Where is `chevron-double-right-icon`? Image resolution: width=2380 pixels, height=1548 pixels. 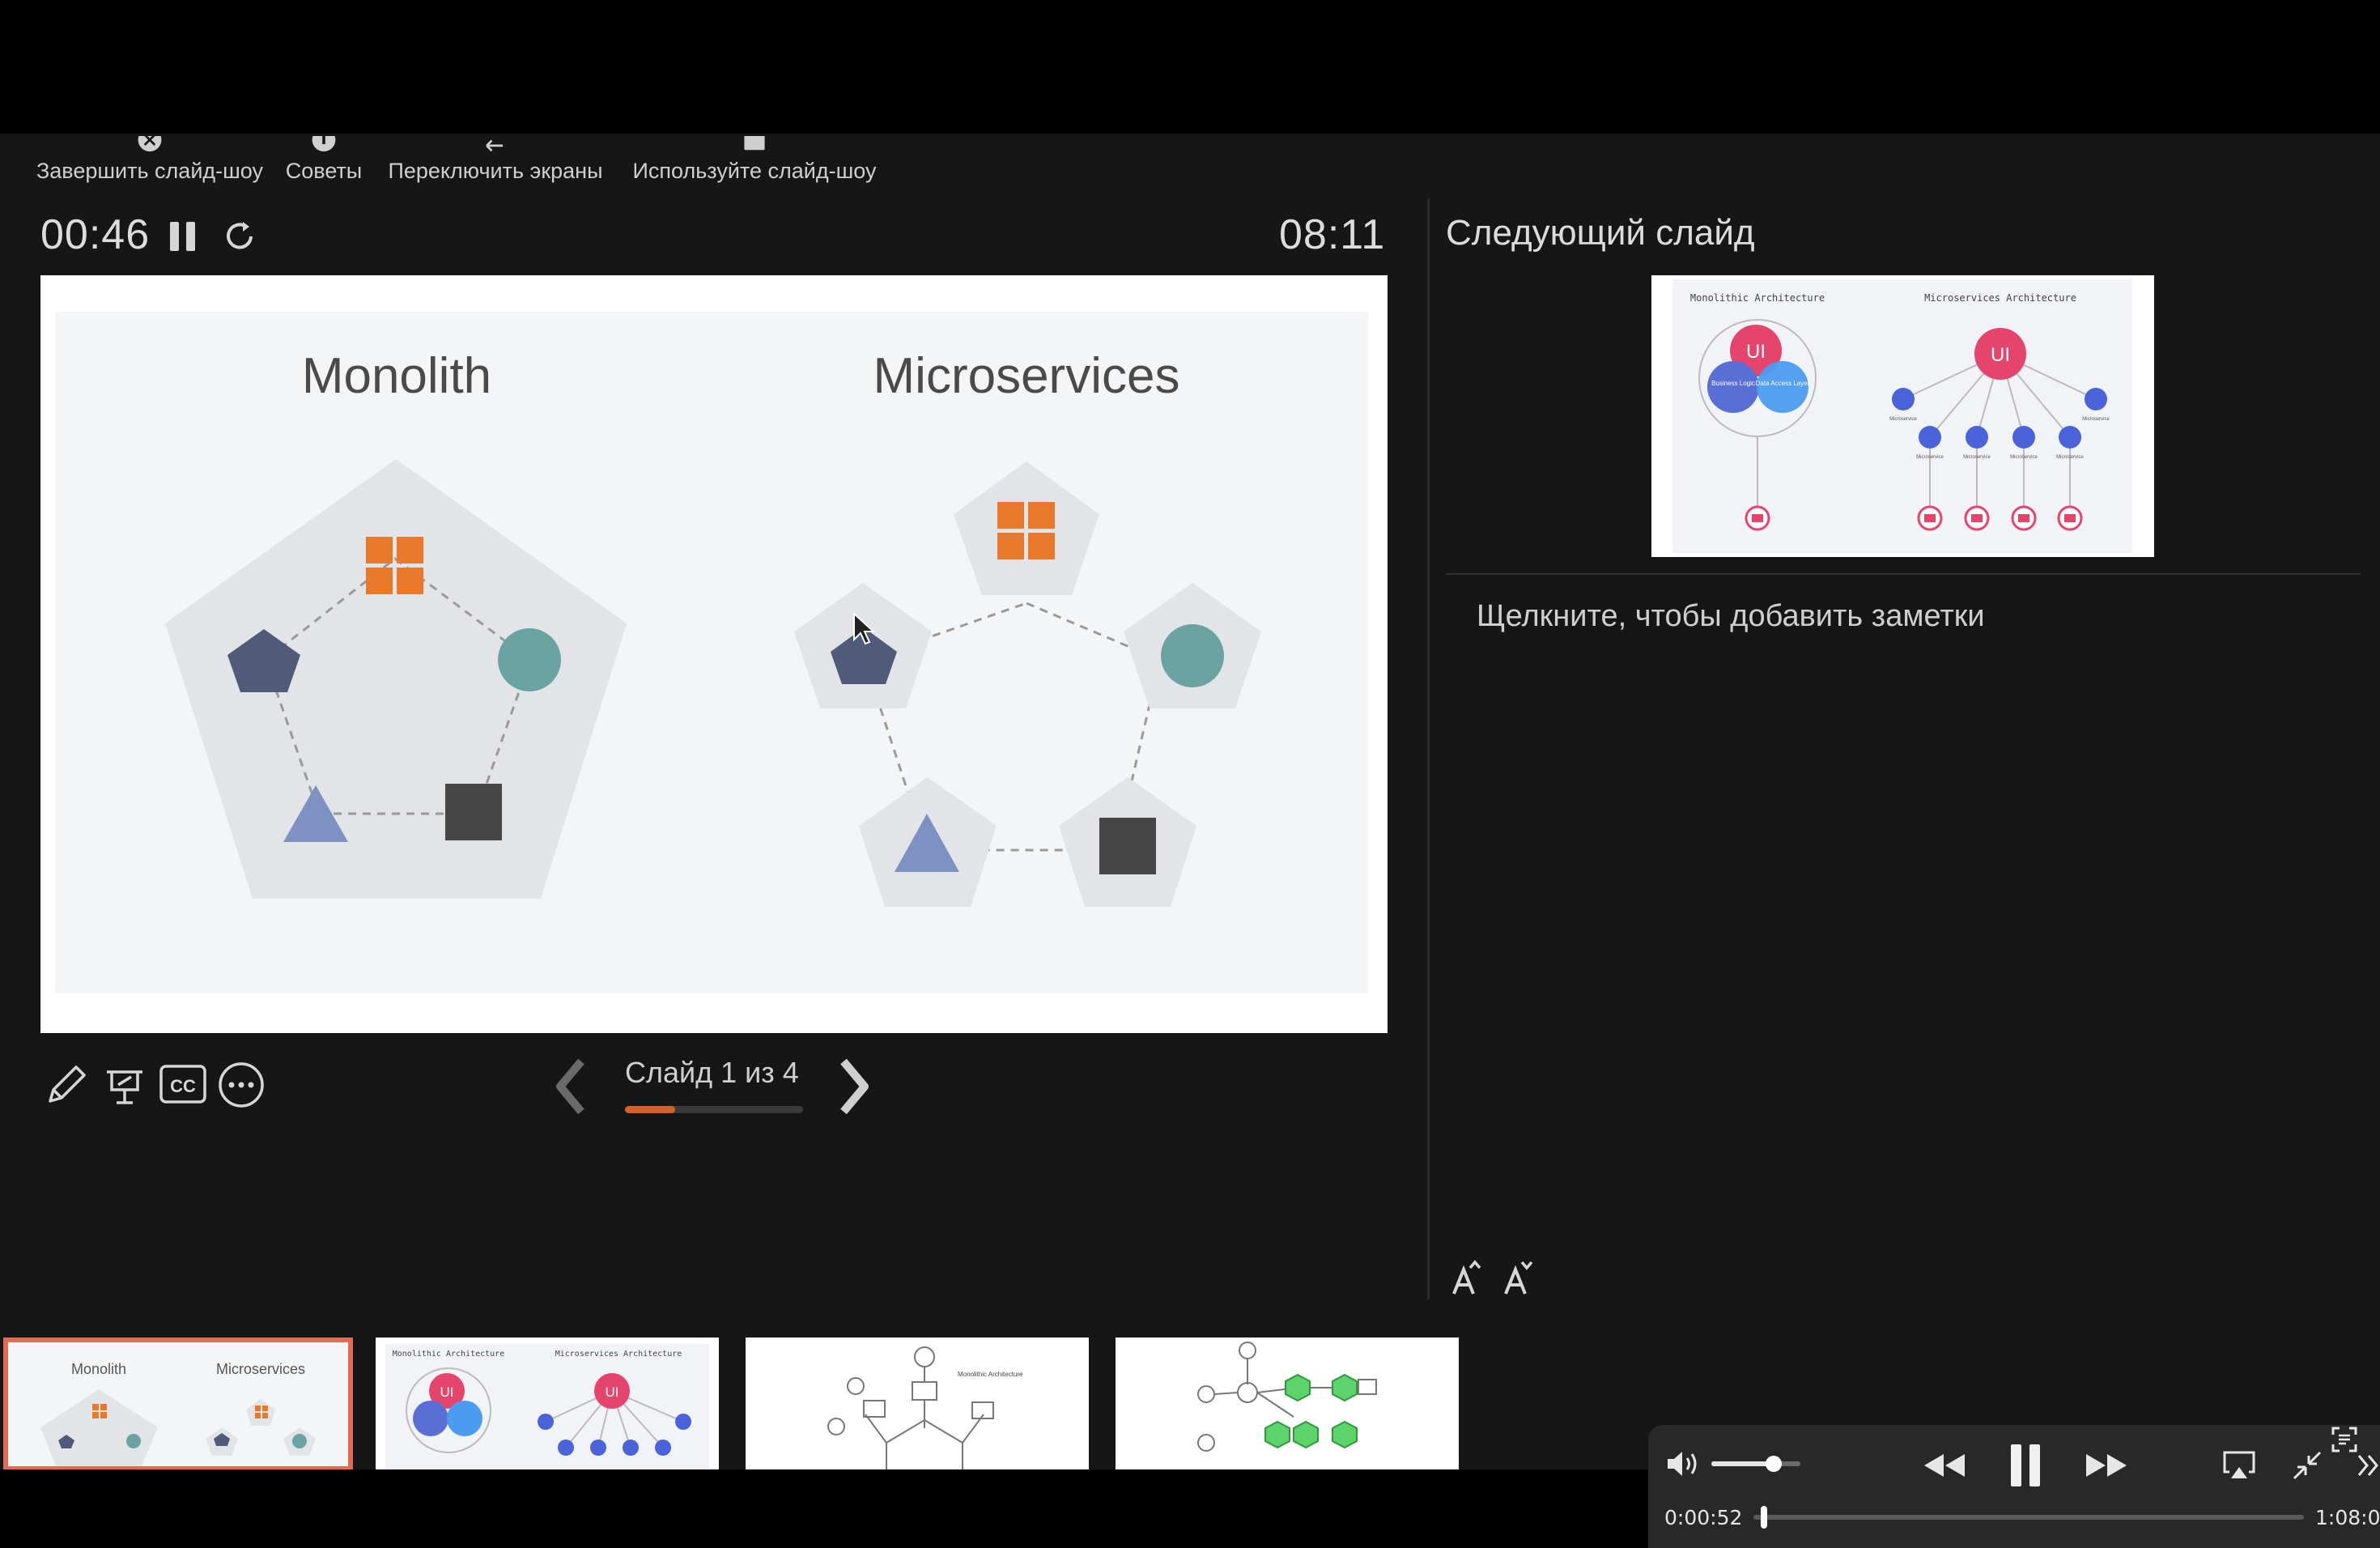 chevron-double-right-icon is located at coordinates (2367, 1465).